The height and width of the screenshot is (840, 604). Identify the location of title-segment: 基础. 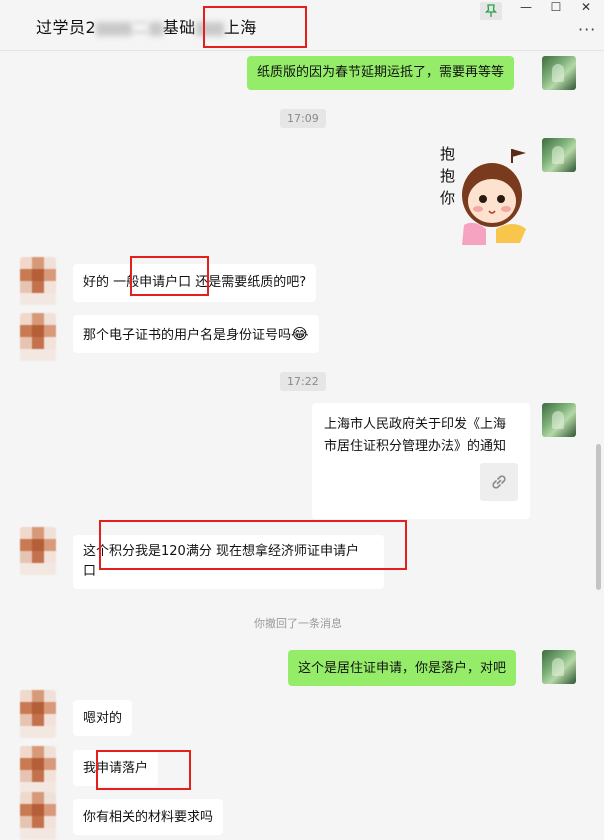
(179, 27).